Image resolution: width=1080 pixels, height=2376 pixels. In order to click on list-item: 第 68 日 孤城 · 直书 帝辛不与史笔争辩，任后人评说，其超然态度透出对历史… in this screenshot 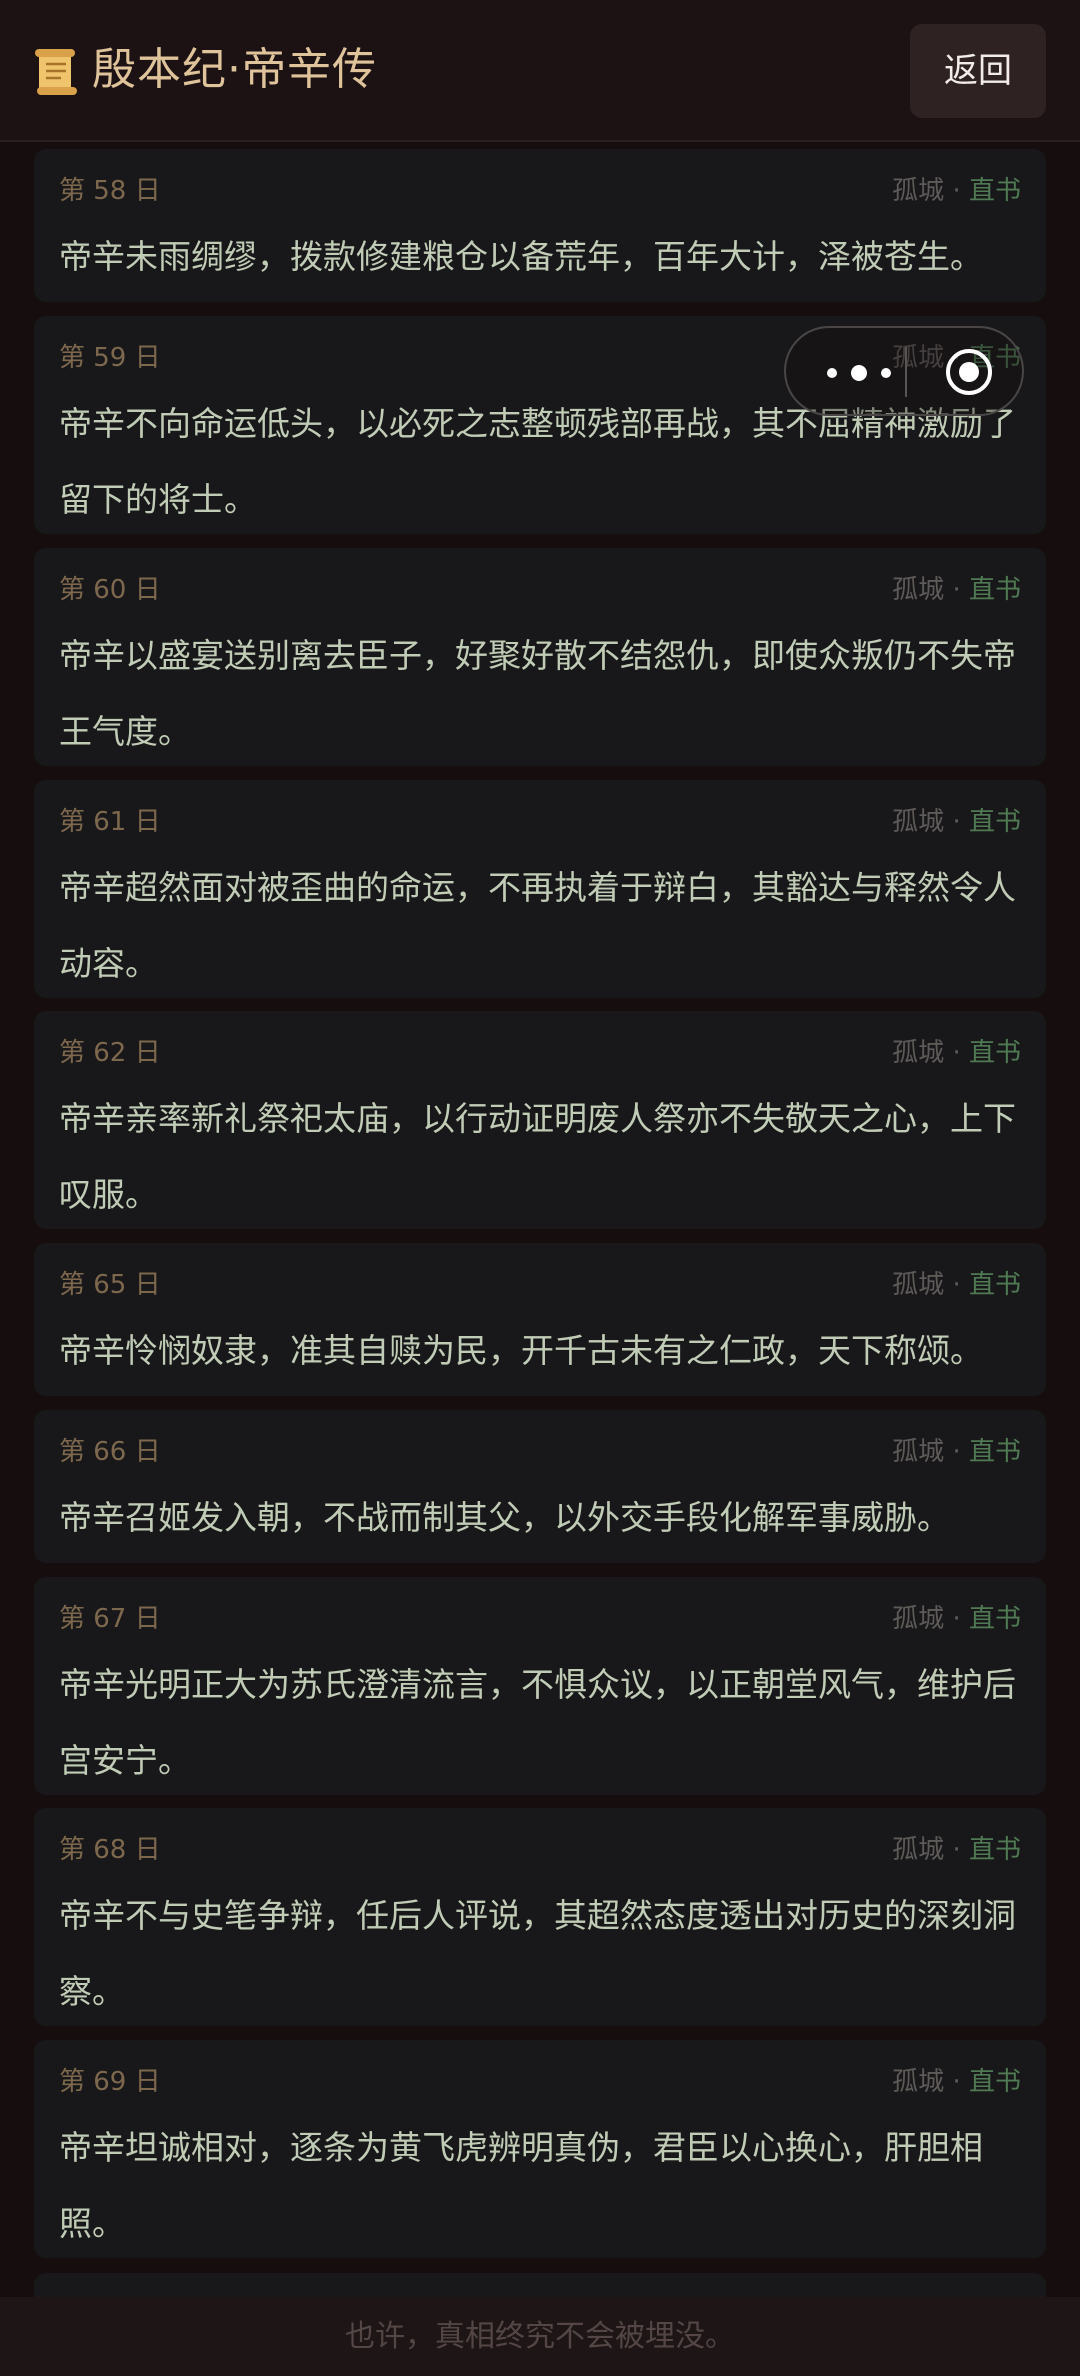, I will do `click(540, 1917)`.